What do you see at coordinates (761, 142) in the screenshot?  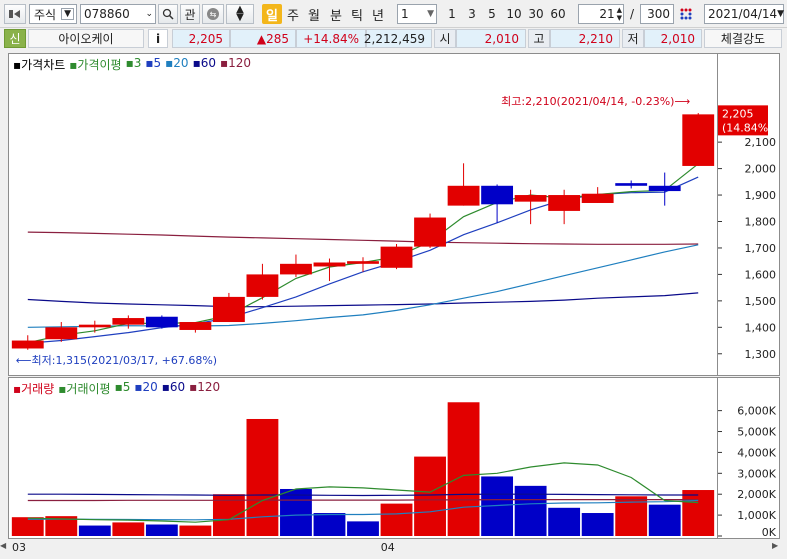 I see `price-tick-label: 2,100` at bounding box center [761, 142].